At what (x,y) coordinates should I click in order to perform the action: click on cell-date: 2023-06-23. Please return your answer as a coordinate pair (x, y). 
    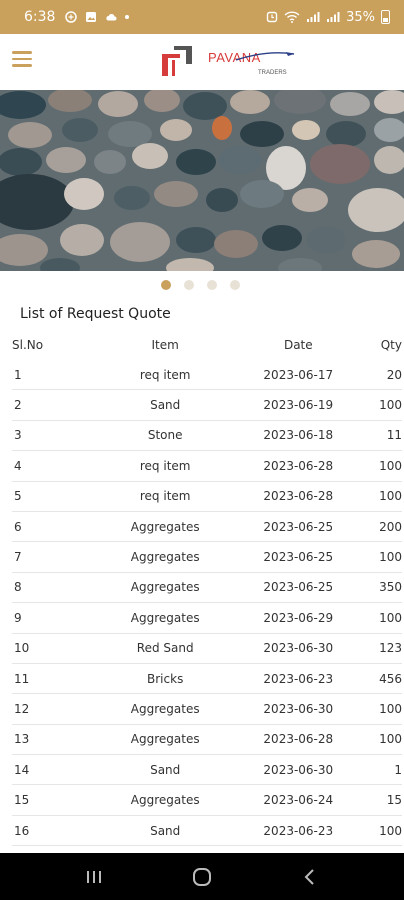
    Looking at the image, I should click on (298, 830).